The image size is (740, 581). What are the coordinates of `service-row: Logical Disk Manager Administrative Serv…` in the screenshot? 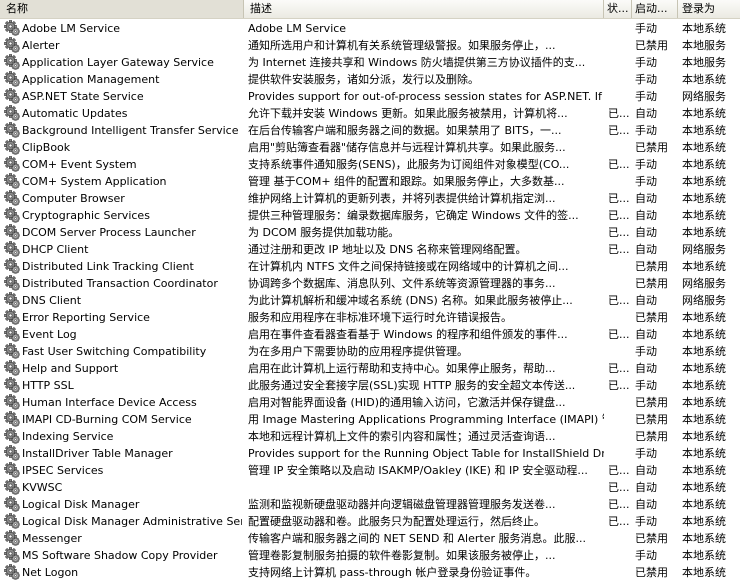 It's located at (370, 521).